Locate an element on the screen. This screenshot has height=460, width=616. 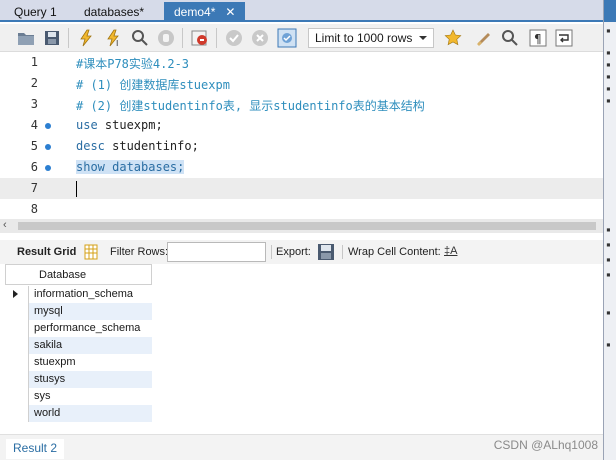
code-keyword-selected: show databases; is located at coordinates (130, 167).